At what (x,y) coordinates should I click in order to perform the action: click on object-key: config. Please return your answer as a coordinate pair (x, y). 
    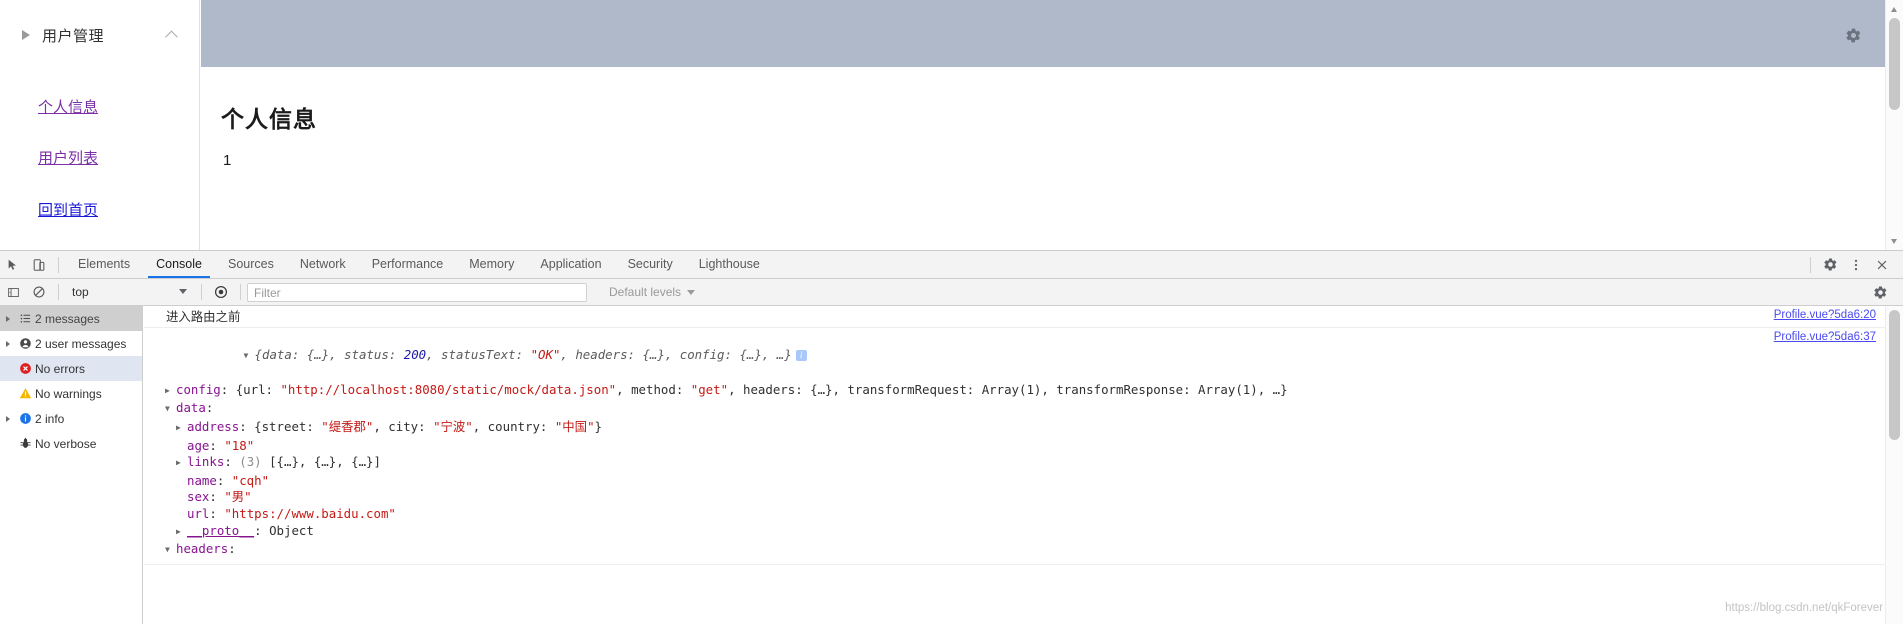
    Looking at the image, I should click on (198, 389).